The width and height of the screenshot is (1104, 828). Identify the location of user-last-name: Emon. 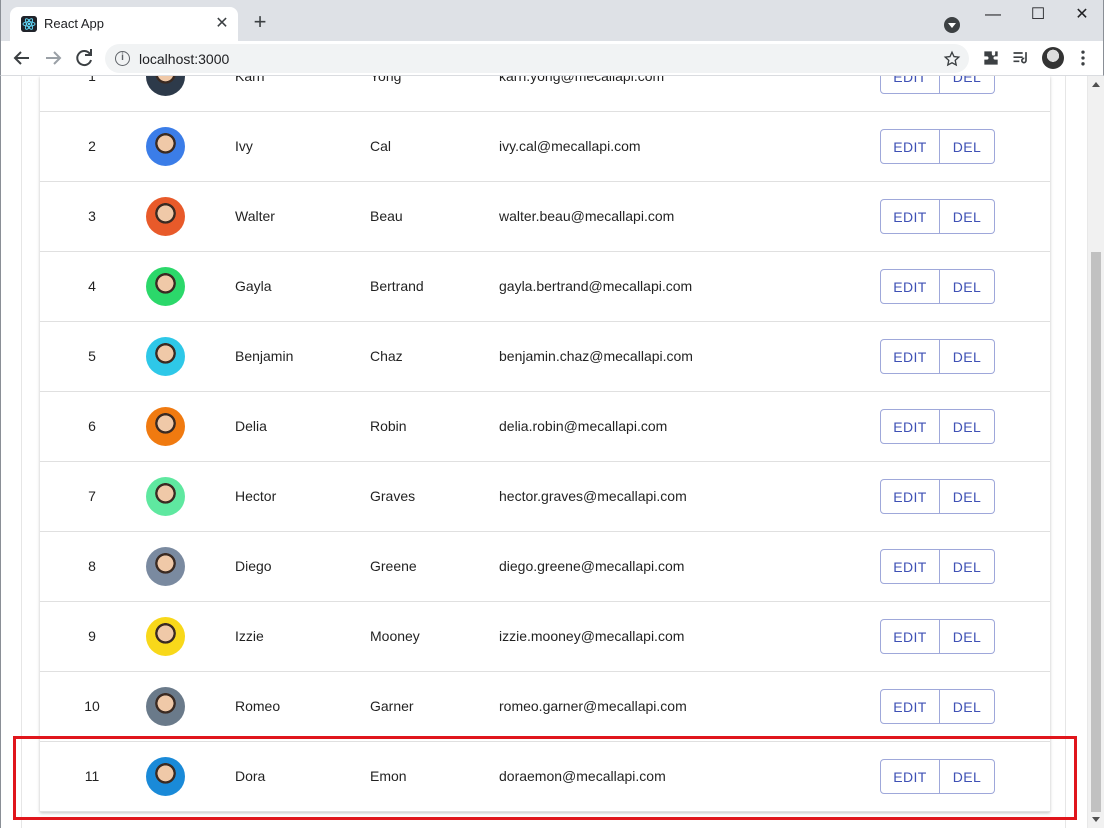
(388, 776).